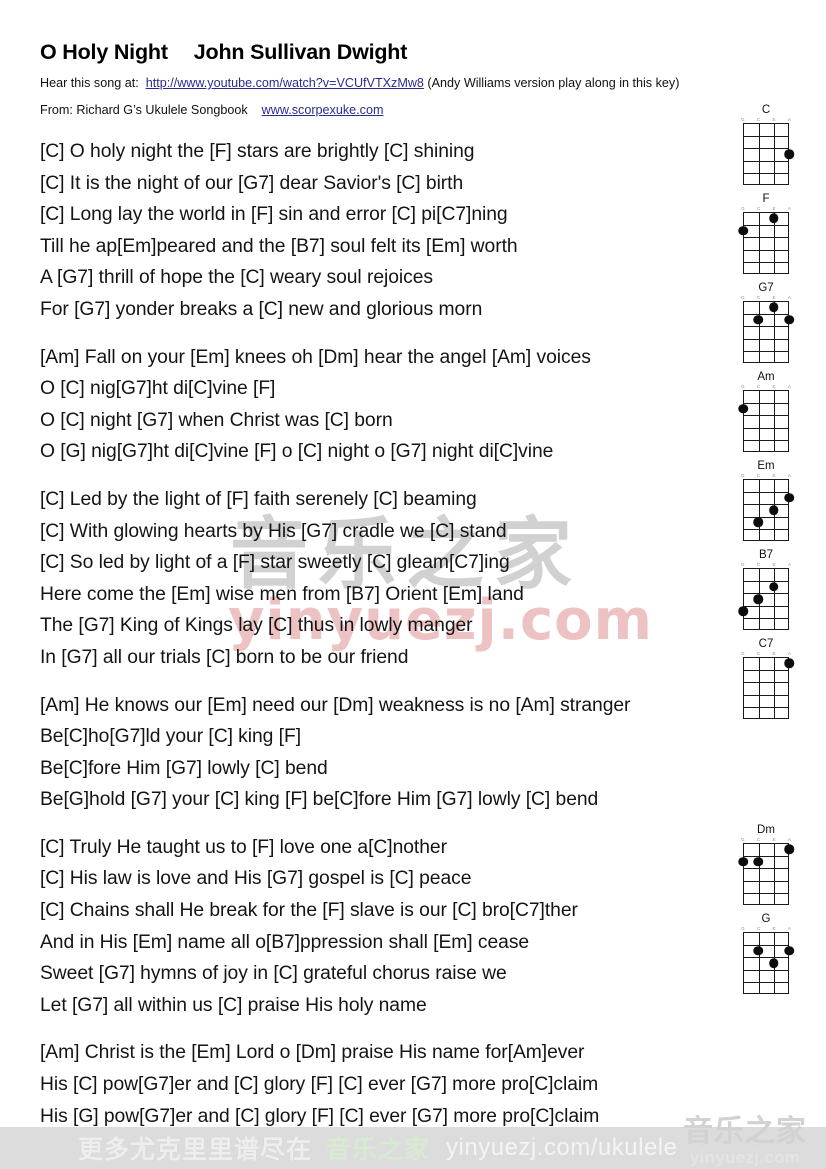 This screenshot has height=1169, width=826. I want to click on corner-watermark-cn: 音乐之家, so click(745, 1131).